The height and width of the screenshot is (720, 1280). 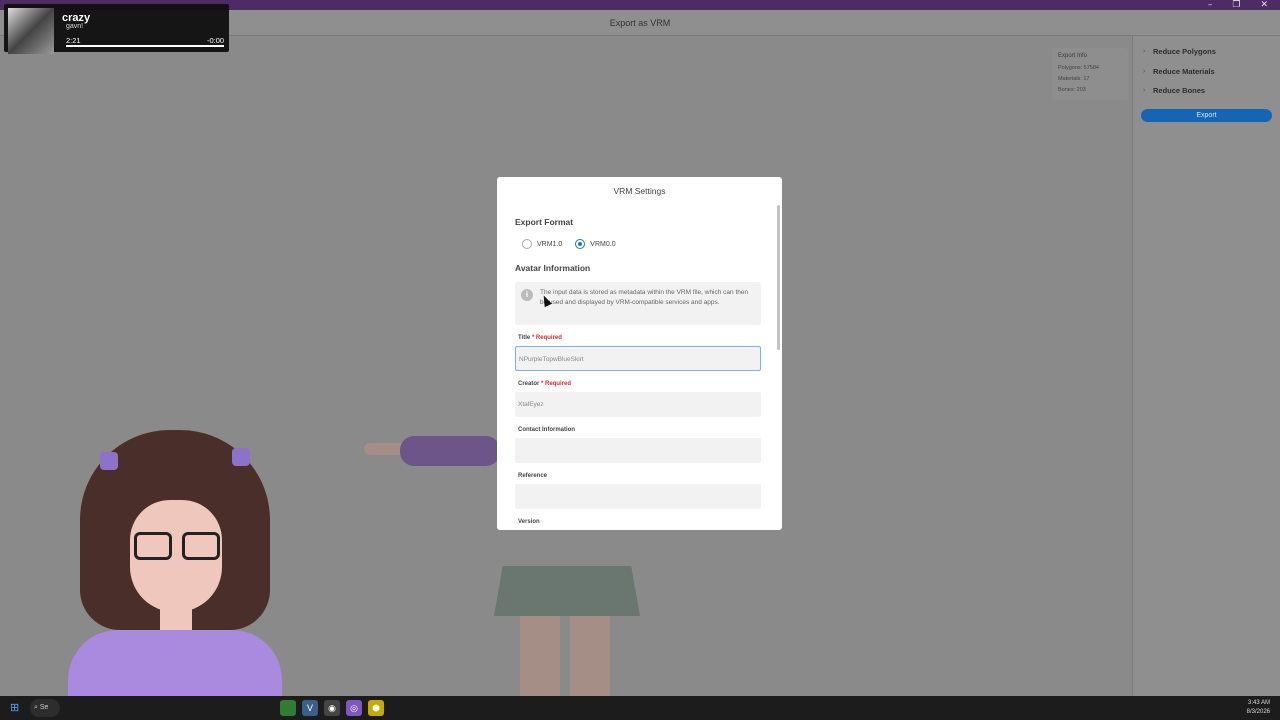 I want to click on radio-vrm00-label: VRM0.0, so click(x=603, y=244).